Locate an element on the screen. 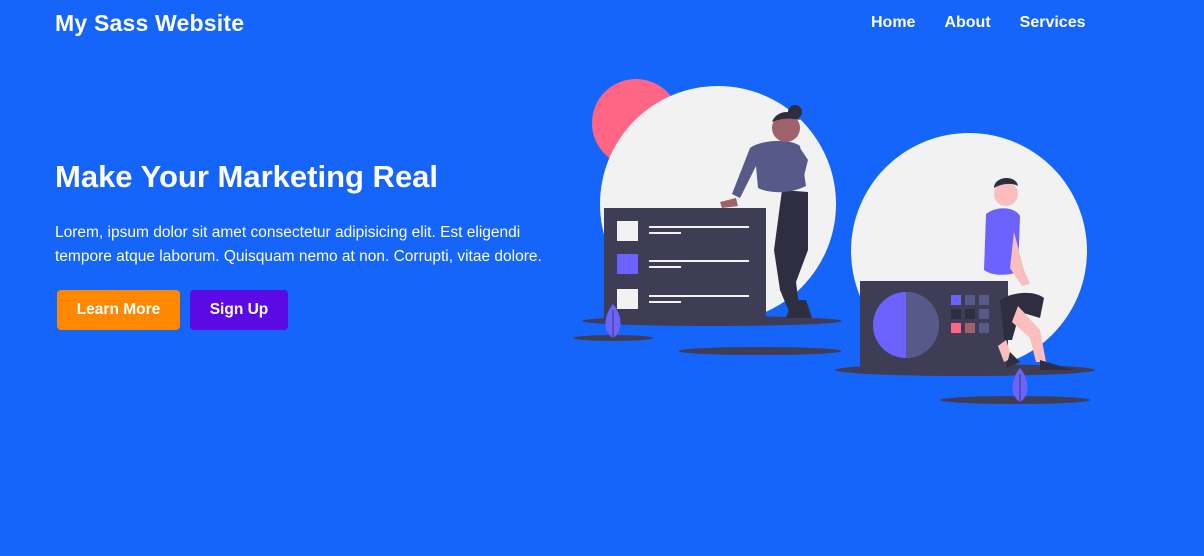  nav-link-services: Services is located at coordinates (1053, 23).